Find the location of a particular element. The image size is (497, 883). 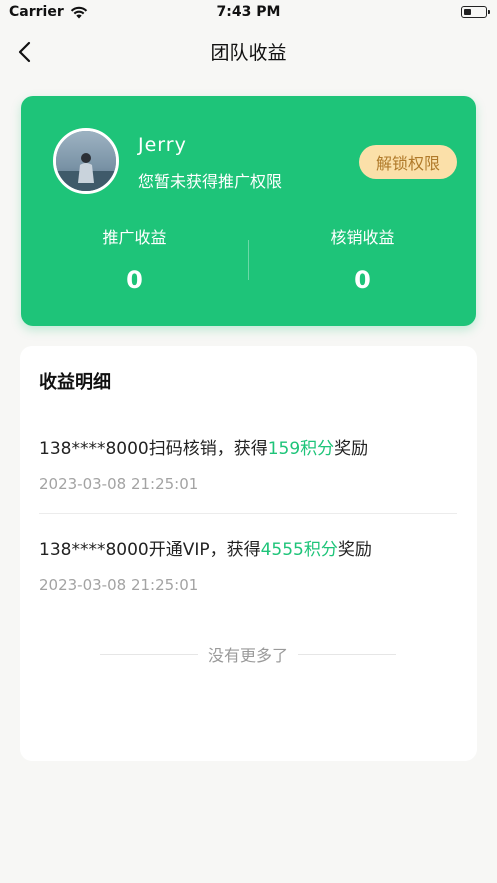

user-status-text: 您暂未获得推广权限 is located at coordinates (210, 181).